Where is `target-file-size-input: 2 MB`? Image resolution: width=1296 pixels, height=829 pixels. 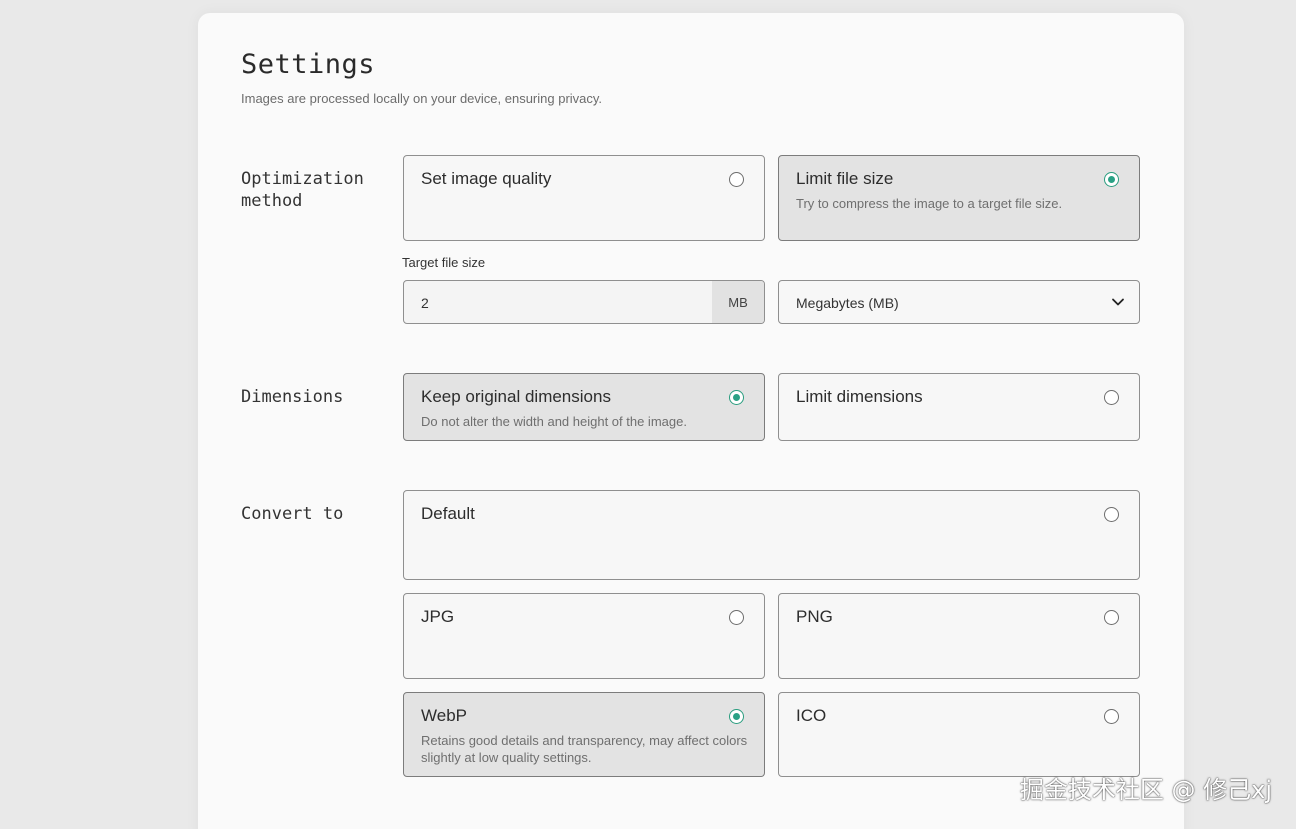
target-file-size-input: 2 MB is located at coordinates (584, 302).